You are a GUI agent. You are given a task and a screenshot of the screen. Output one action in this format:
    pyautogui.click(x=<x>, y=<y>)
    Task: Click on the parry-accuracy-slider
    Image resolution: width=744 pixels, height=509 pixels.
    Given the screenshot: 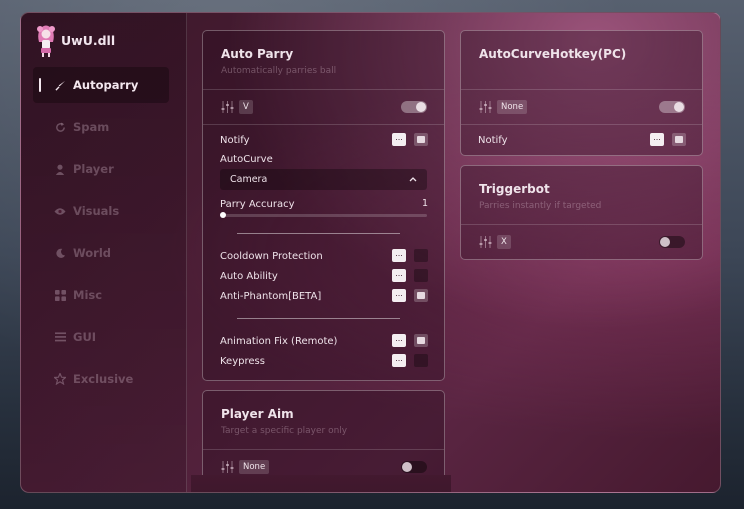 What is the action you would take?
    pyautogui.click(x=323, y=215)
    